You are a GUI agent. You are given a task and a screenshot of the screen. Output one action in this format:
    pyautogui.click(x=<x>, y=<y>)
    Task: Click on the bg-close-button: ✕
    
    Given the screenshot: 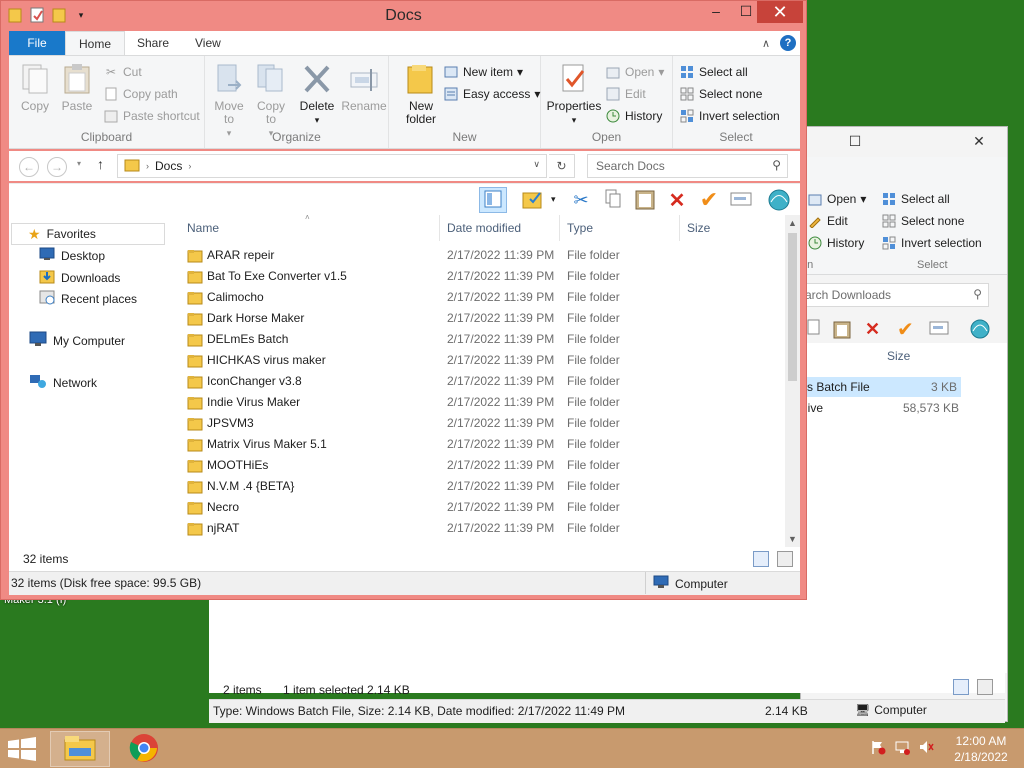 What is the action you would take?
    pyautogui.click(x=979, y=141)
    